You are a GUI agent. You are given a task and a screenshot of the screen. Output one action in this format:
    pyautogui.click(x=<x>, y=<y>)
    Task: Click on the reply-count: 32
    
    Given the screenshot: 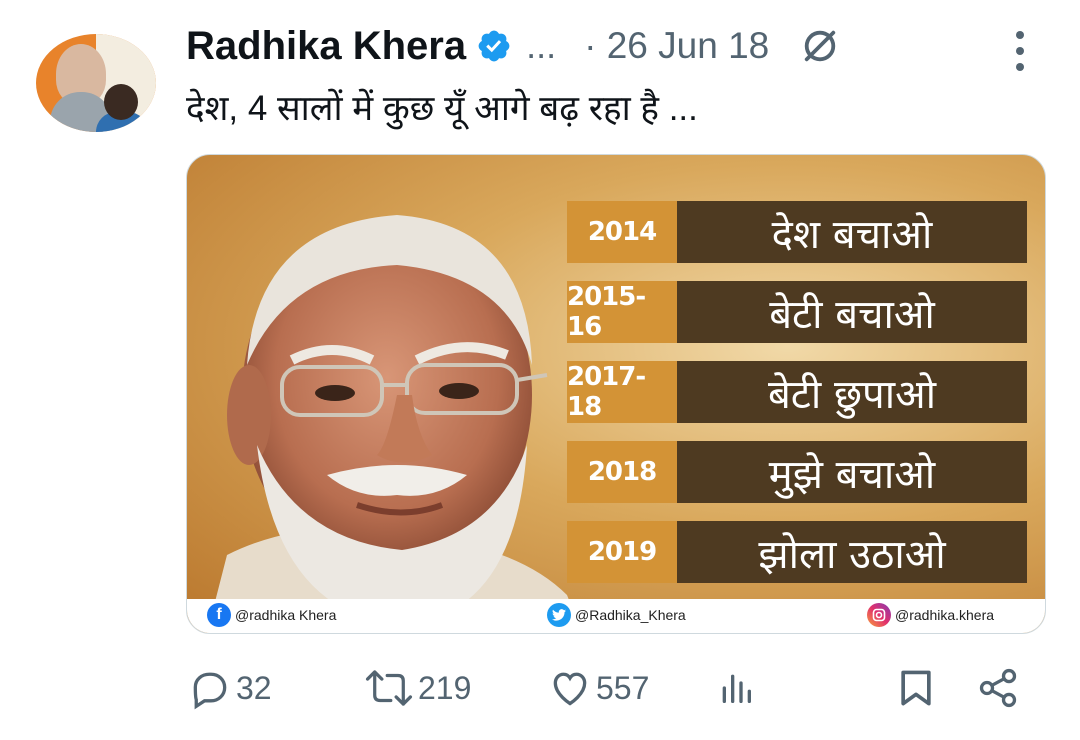 What is the action you would take?
    pyautogui.click(x=254, y=687)
    